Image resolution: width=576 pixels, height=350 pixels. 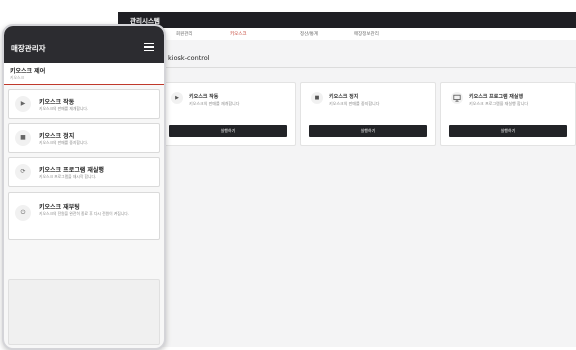 I want to click on power-icon: ⏻, so click(x=23, y=213).